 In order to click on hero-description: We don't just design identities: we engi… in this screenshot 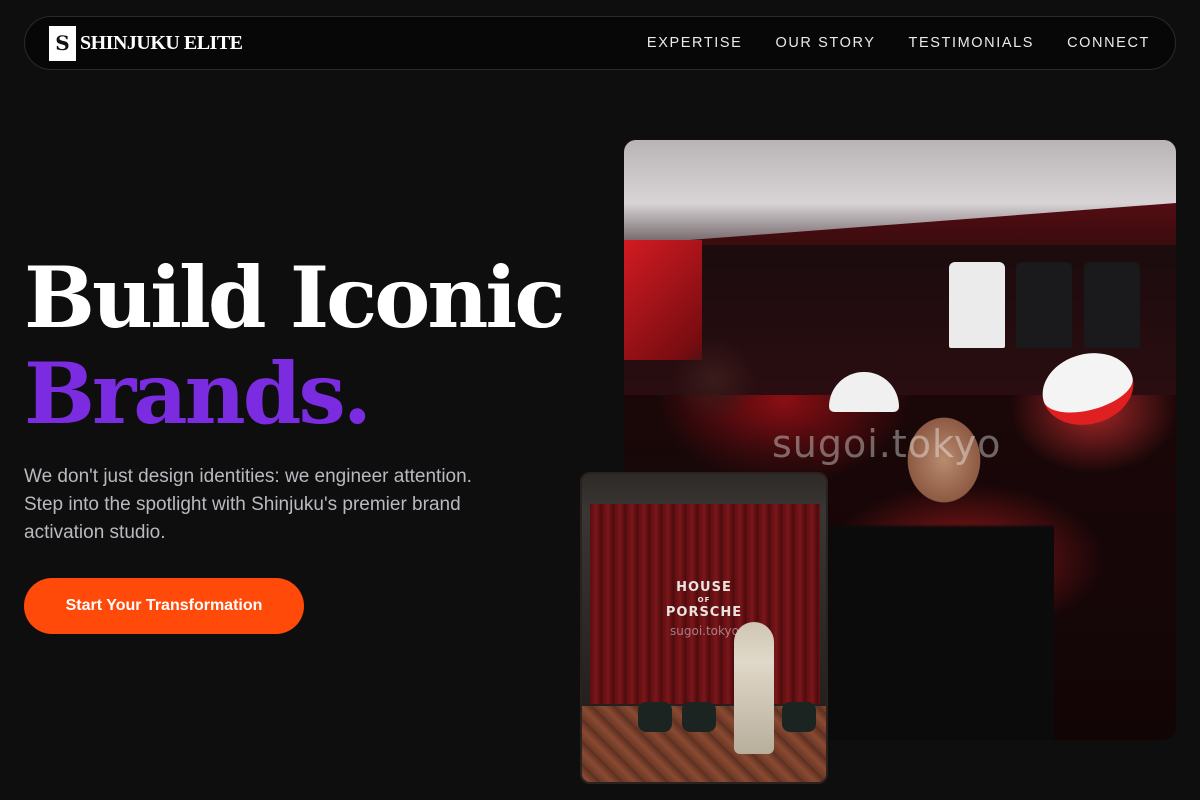, I will do `click(248, 504)`.